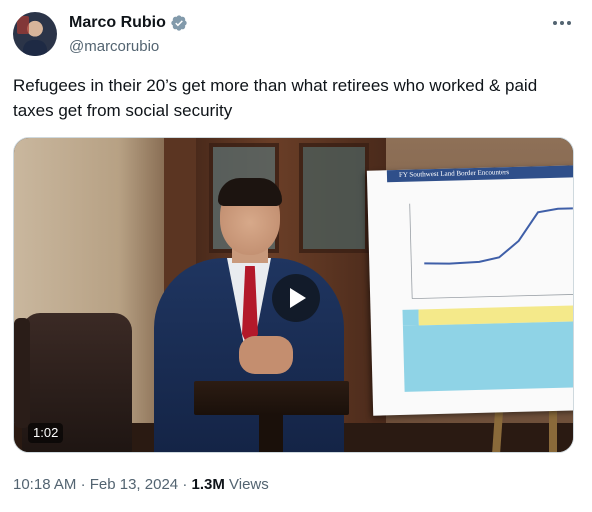 The height and width of the screenshot is (512, 592). I want to click on poster-table-body, so click(487, 356).